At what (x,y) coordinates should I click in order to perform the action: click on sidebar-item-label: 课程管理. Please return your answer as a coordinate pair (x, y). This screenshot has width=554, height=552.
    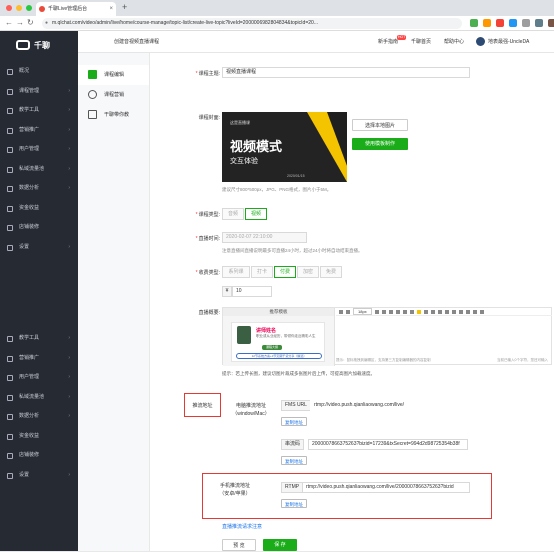
    Looking at the image, I should click on (29, 90).